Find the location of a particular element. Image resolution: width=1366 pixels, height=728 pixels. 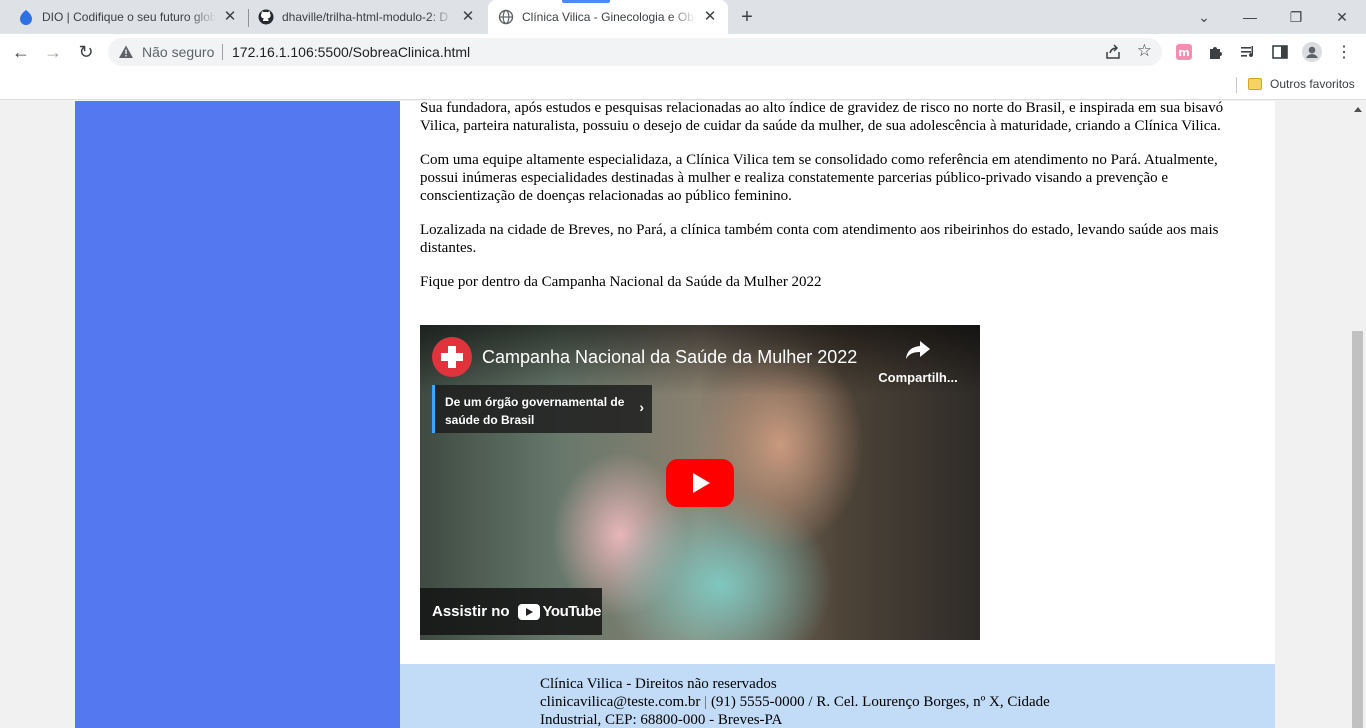

extensions-puzzle-icon is located at coordinates (1216, 52).